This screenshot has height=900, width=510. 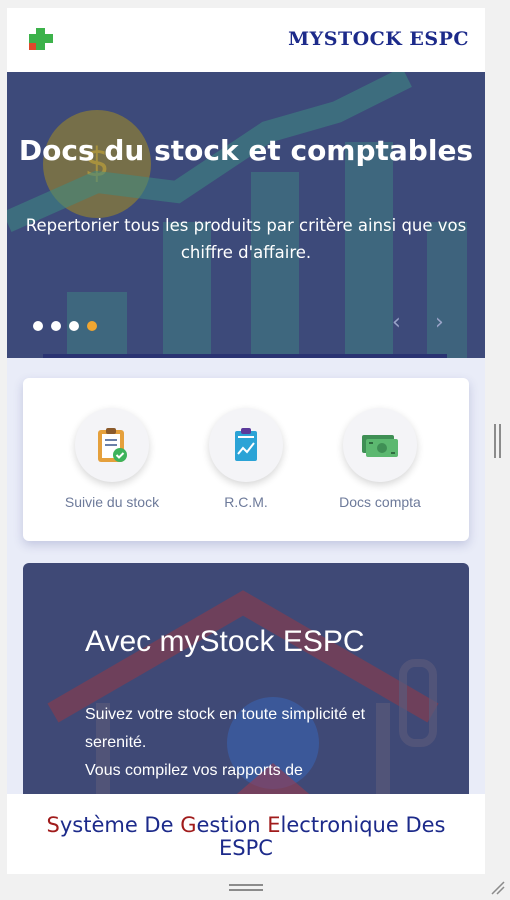 What do you see at coordinates (194, 770) in the screenshot?
I see `promo-line: Vous compilez vos rapports de` at bounding box center [194, 770].